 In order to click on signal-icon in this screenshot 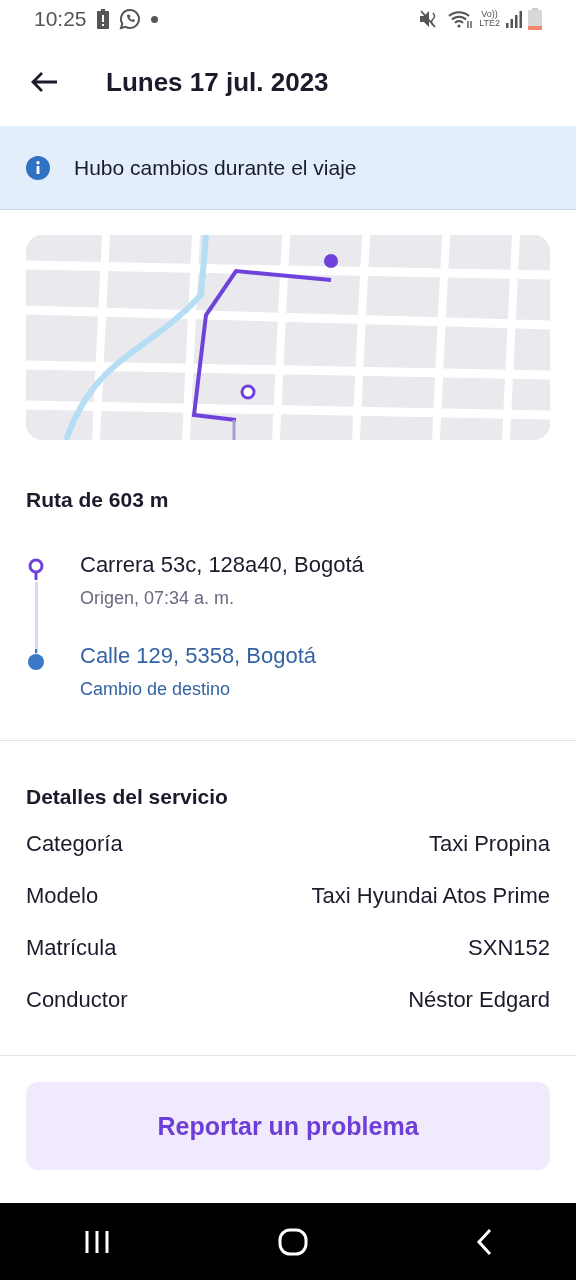, I will do `click(514, 19)`.